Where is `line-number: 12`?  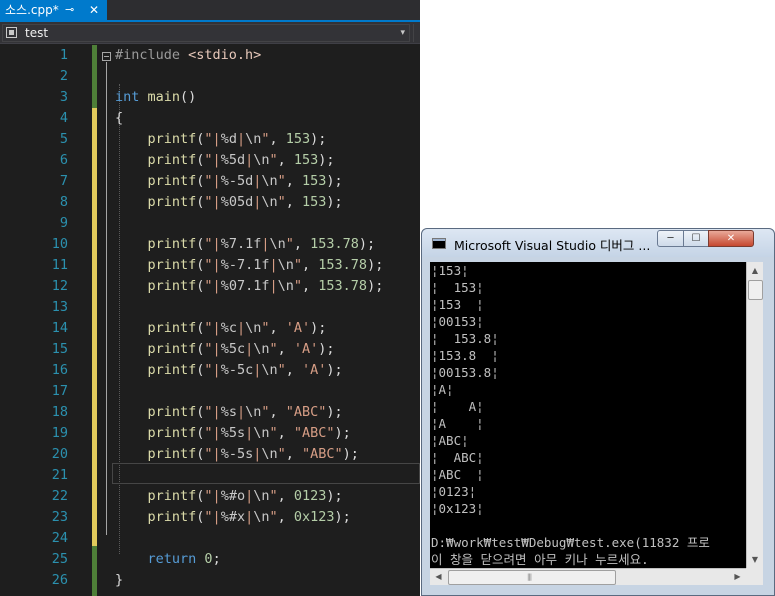 line-number: 12 is located at coordinates (59, 286).